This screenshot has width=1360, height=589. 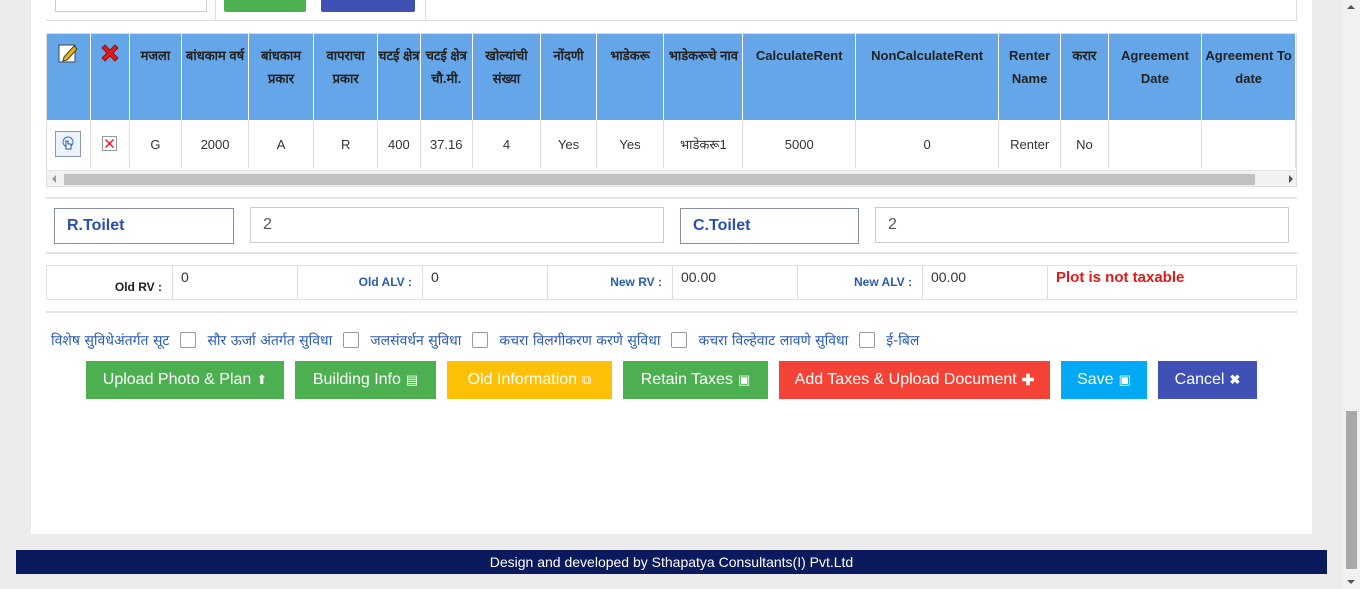 What do you see at coordinates (927, 77) in the screenshot?
I see `header-cell: NonCalculateRent` at bounding box center [927, 77].